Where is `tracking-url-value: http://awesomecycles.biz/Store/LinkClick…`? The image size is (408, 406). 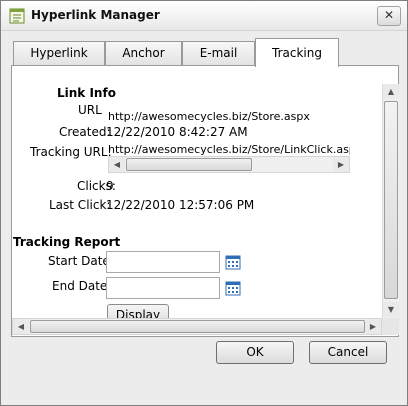 tracking-url-value: http://awesomecycles.biz/Store/LinkClick… is located at coordinates (229, 149).